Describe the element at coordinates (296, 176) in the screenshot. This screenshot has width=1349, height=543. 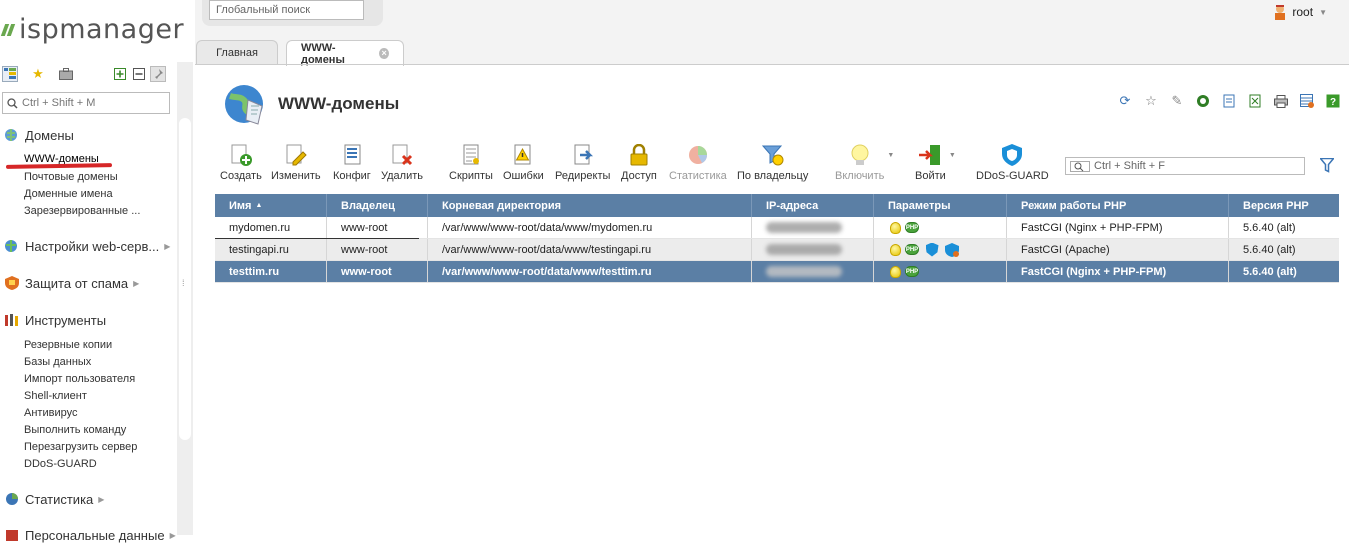
I see `toolbar-label: Изменить` at that location.